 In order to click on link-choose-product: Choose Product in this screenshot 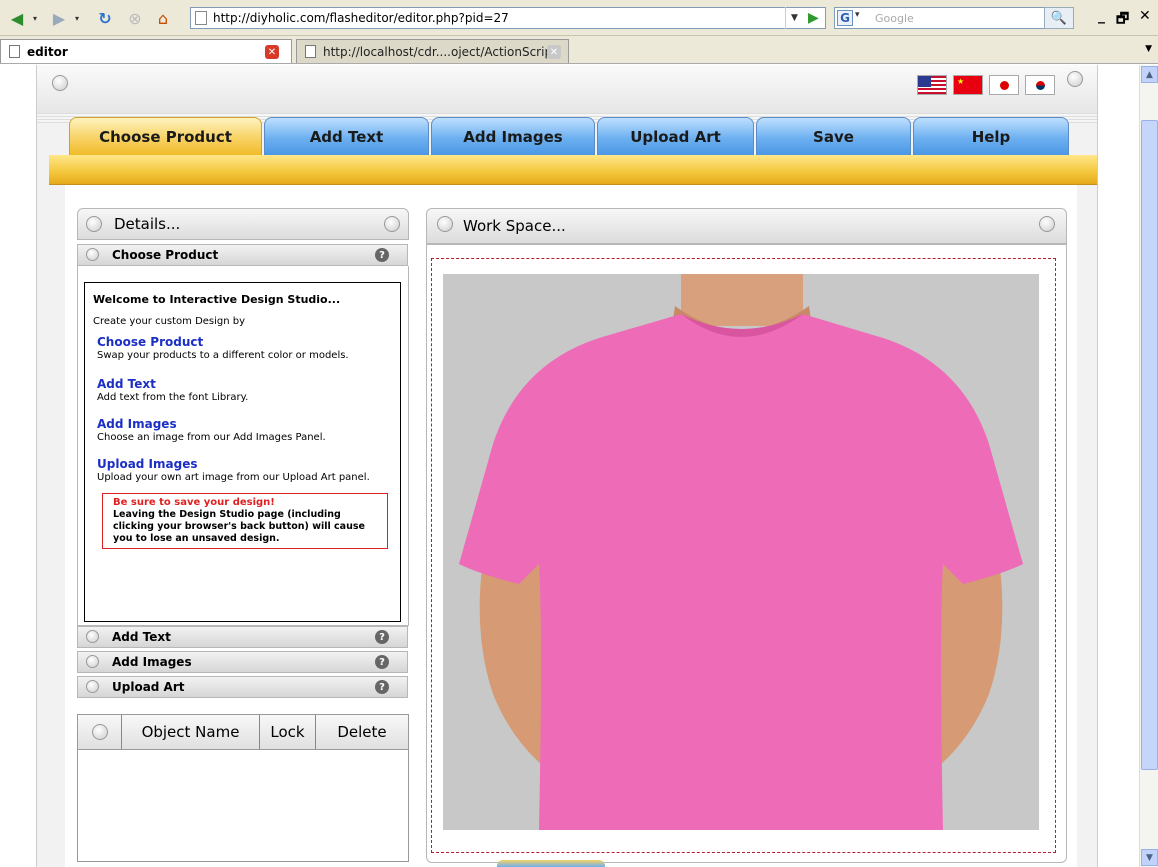, I will do `click(242, 342)`.